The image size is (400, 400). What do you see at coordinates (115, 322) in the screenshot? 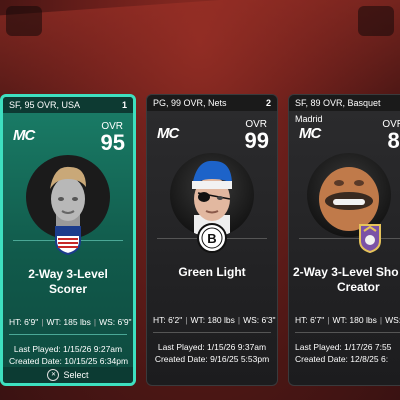
I see `wingspan-stat: WS: 6'9"` at bounding box center [115, 322].